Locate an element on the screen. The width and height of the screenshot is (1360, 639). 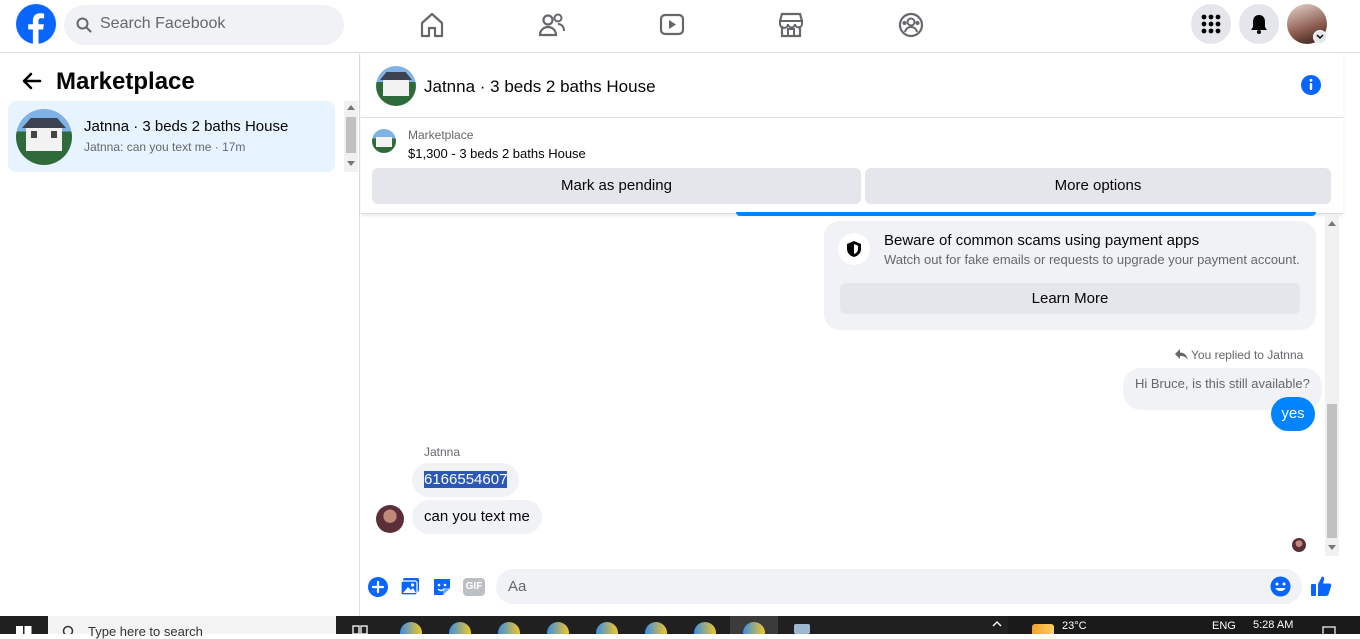
language-indicator: ENG is located at coordinates (1224, 626).